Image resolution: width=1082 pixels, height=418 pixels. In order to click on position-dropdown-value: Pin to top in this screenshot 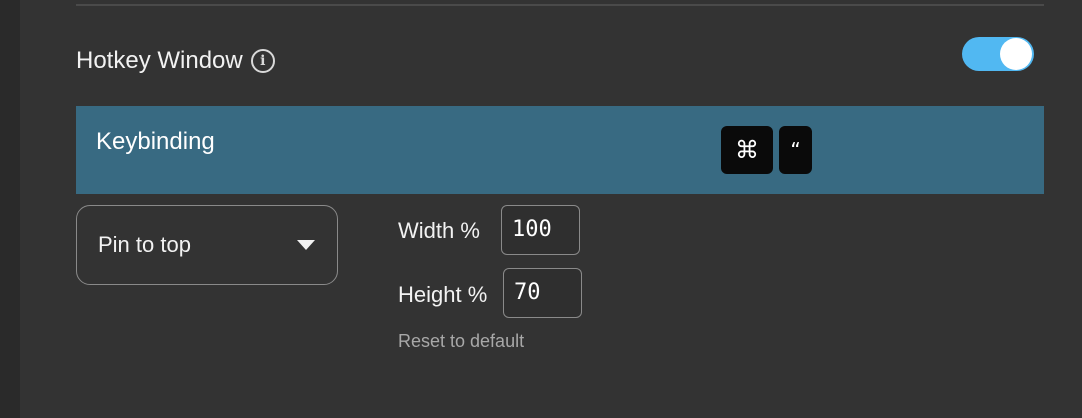, I will do `click(144, 244)`.